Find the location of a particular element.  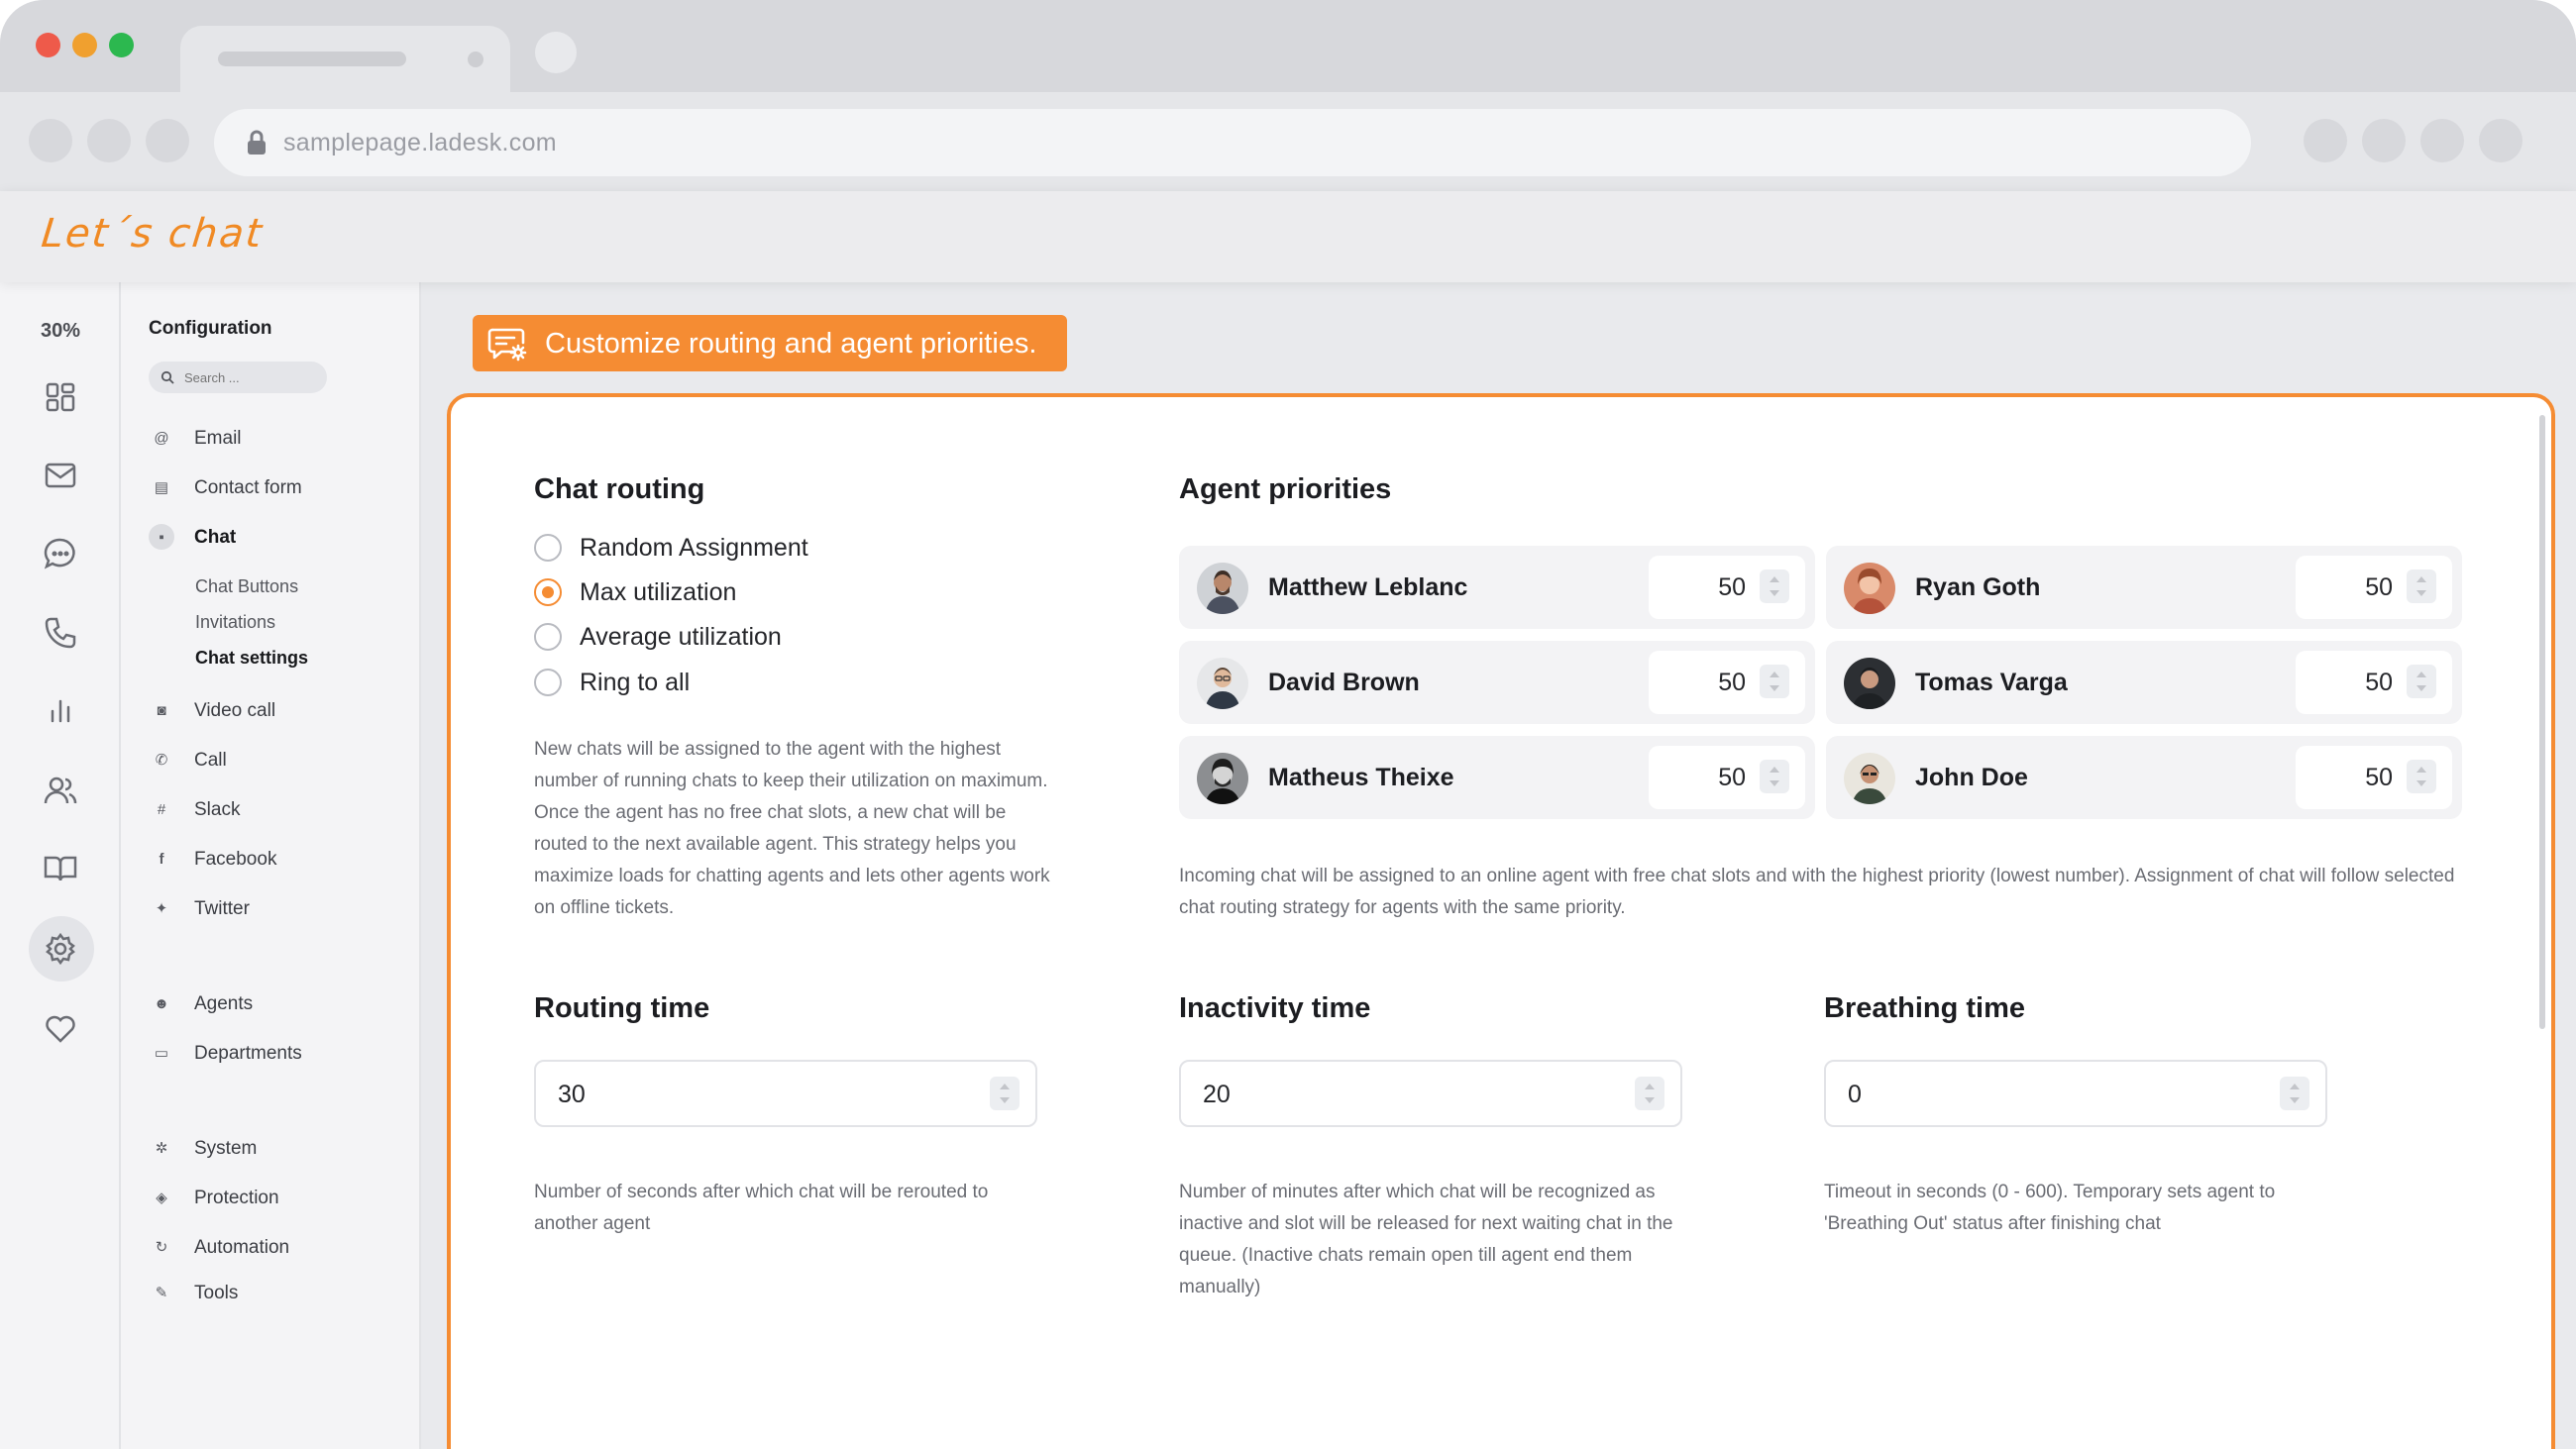

settings-icon is located at coordinates (61, 949).